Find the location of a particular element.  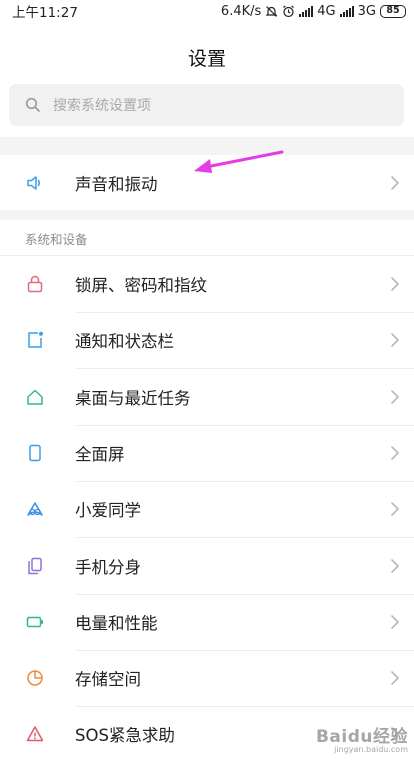

settings-item-6: 手机分身 is located at coordinates (207, 566).